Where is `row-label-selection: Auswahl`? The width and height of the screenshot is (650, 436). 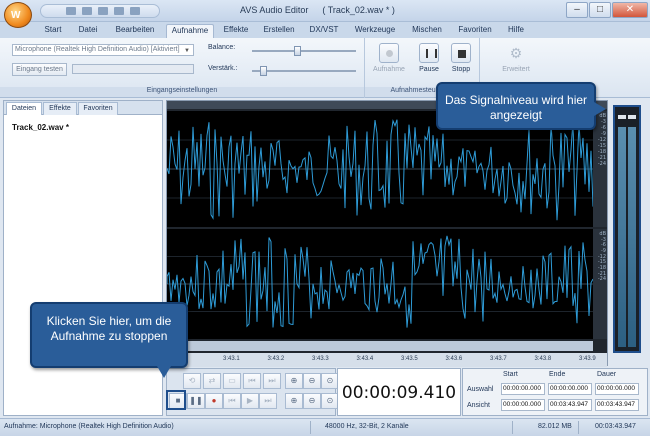 row-label-selection: Auswahl is located at coordinates (480, 389).